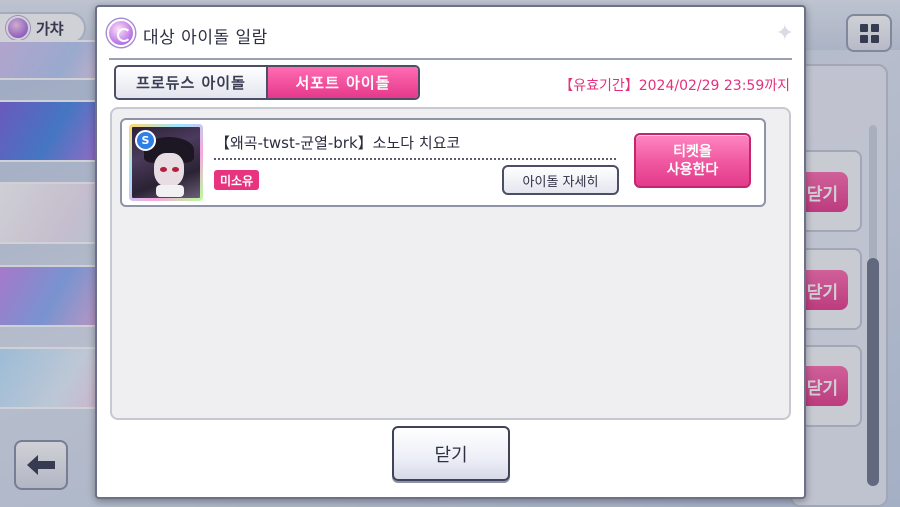  What do you see at coordinates (342, 82) in the screenshot?
I see `tab-support-idol: 서포트 아이돌` at bounding box center [342, 82].